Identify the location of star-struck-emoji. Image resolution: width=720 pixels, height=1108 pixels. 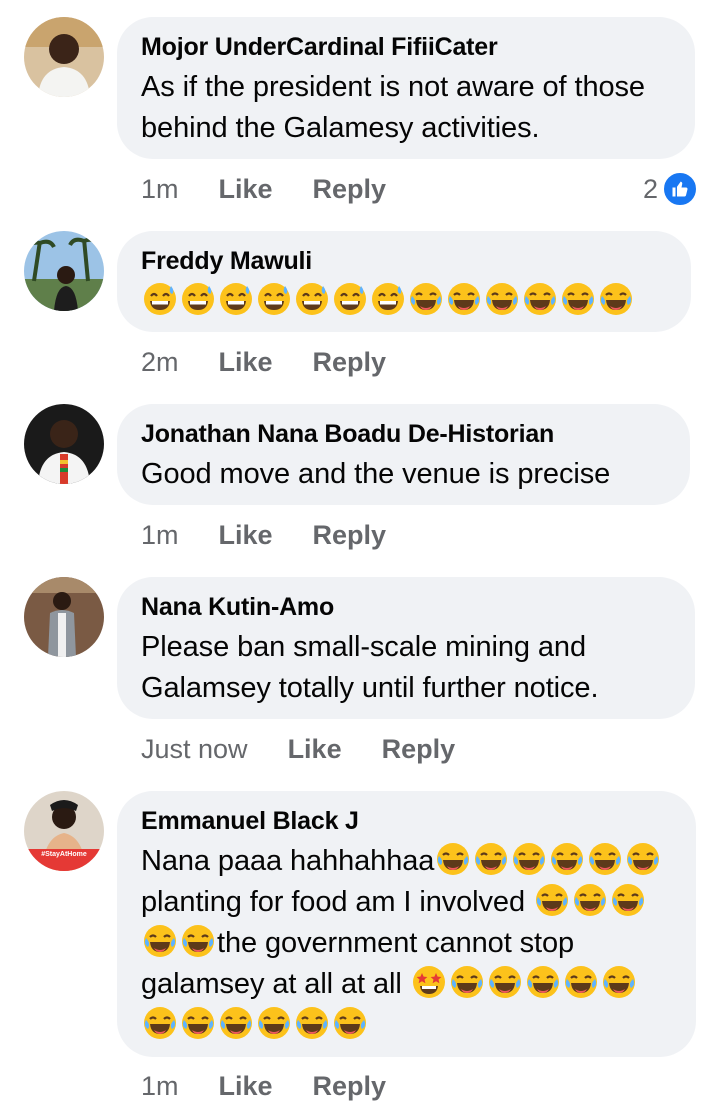
(429, 982).